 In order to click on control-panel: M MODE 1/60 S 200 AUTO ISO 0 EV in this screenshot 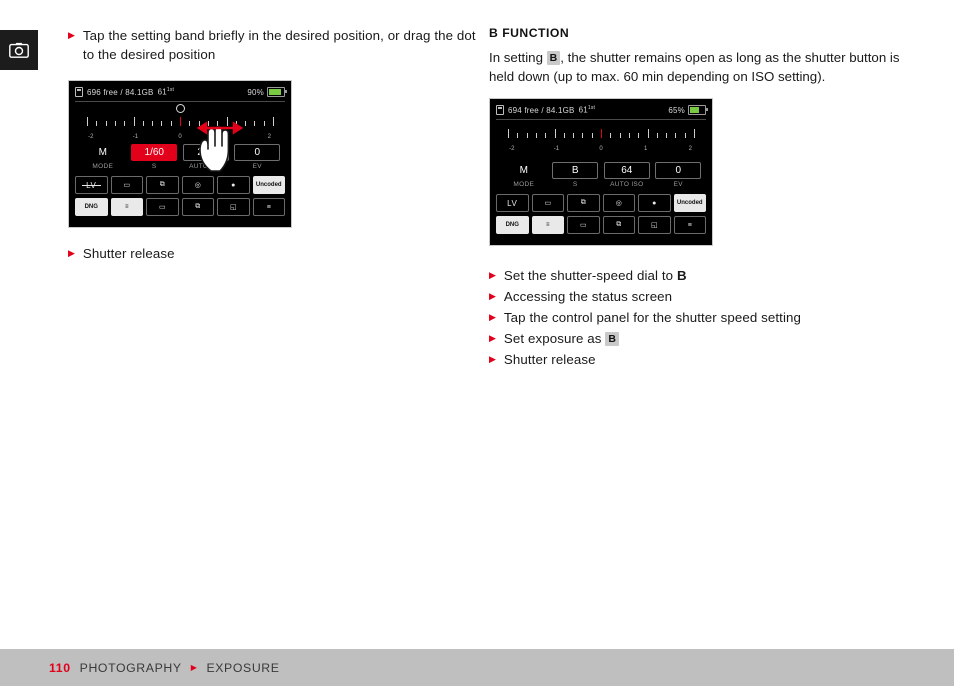, I will do `click(180, 156)`.